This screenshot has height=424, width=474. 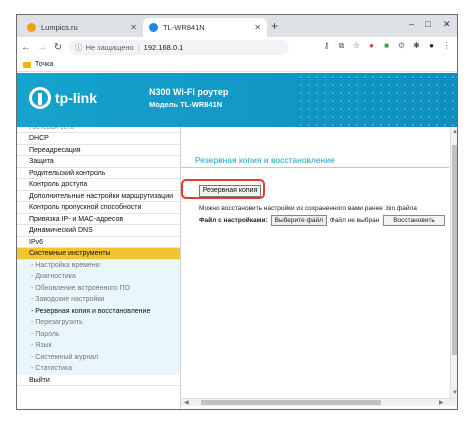 What do you see at coordinates (186, 104) in the screenshot?
I see `model-line: Модель TL-WR841N` at bounding box center [186, 104].